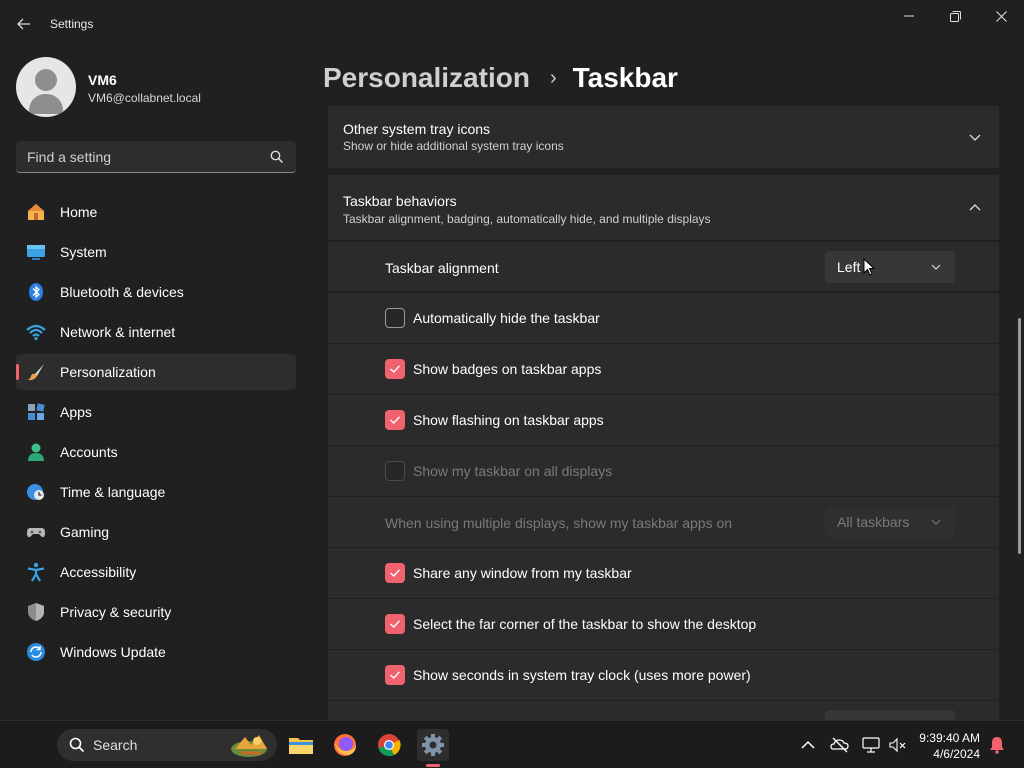  What do you see at coordinates (663, 369) in the screenshot?
I see `badges-row: Show badges on taskbar apps` at bounding box center [663, 369].